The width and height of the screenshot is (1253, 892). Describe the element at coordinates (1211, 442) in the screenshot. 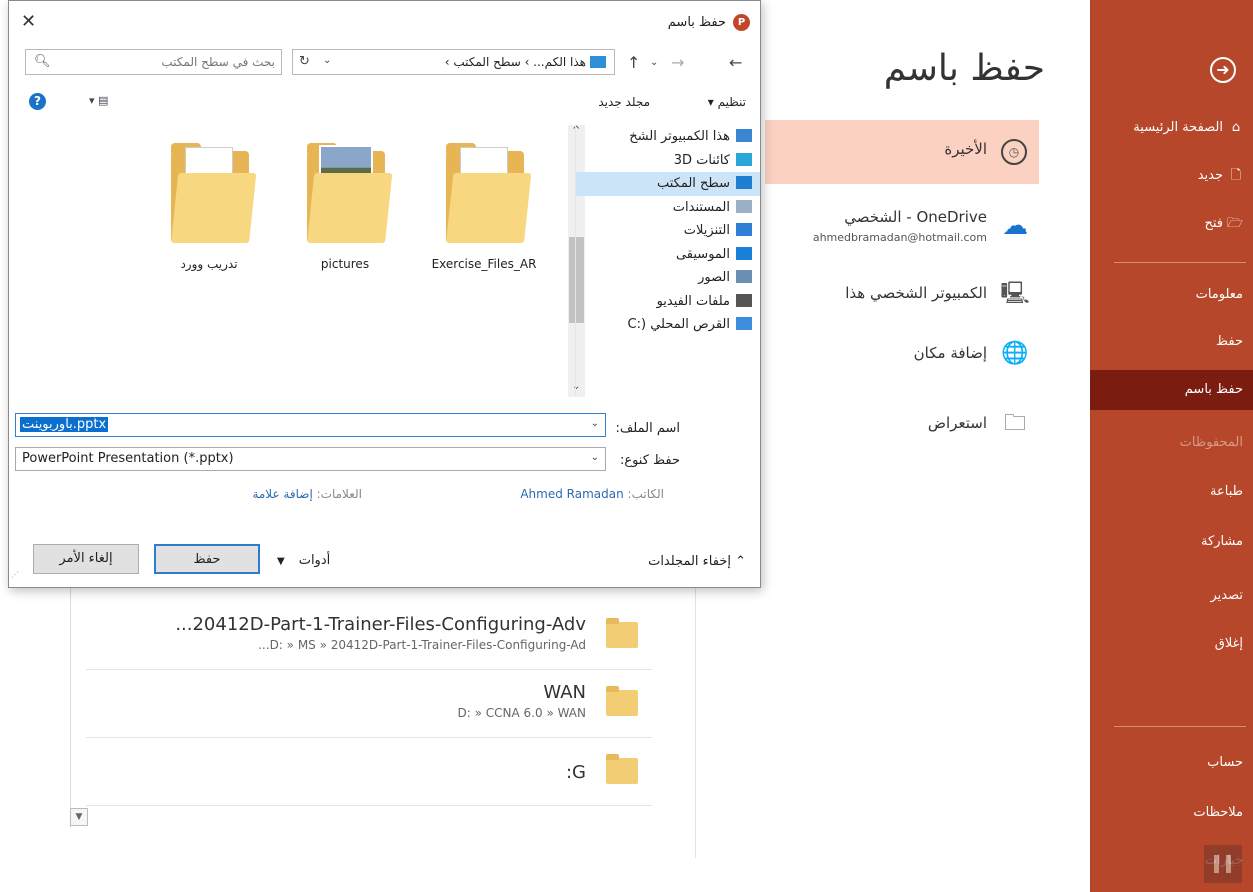

I see `sidebar-item-history: المحفوظات` at that location.